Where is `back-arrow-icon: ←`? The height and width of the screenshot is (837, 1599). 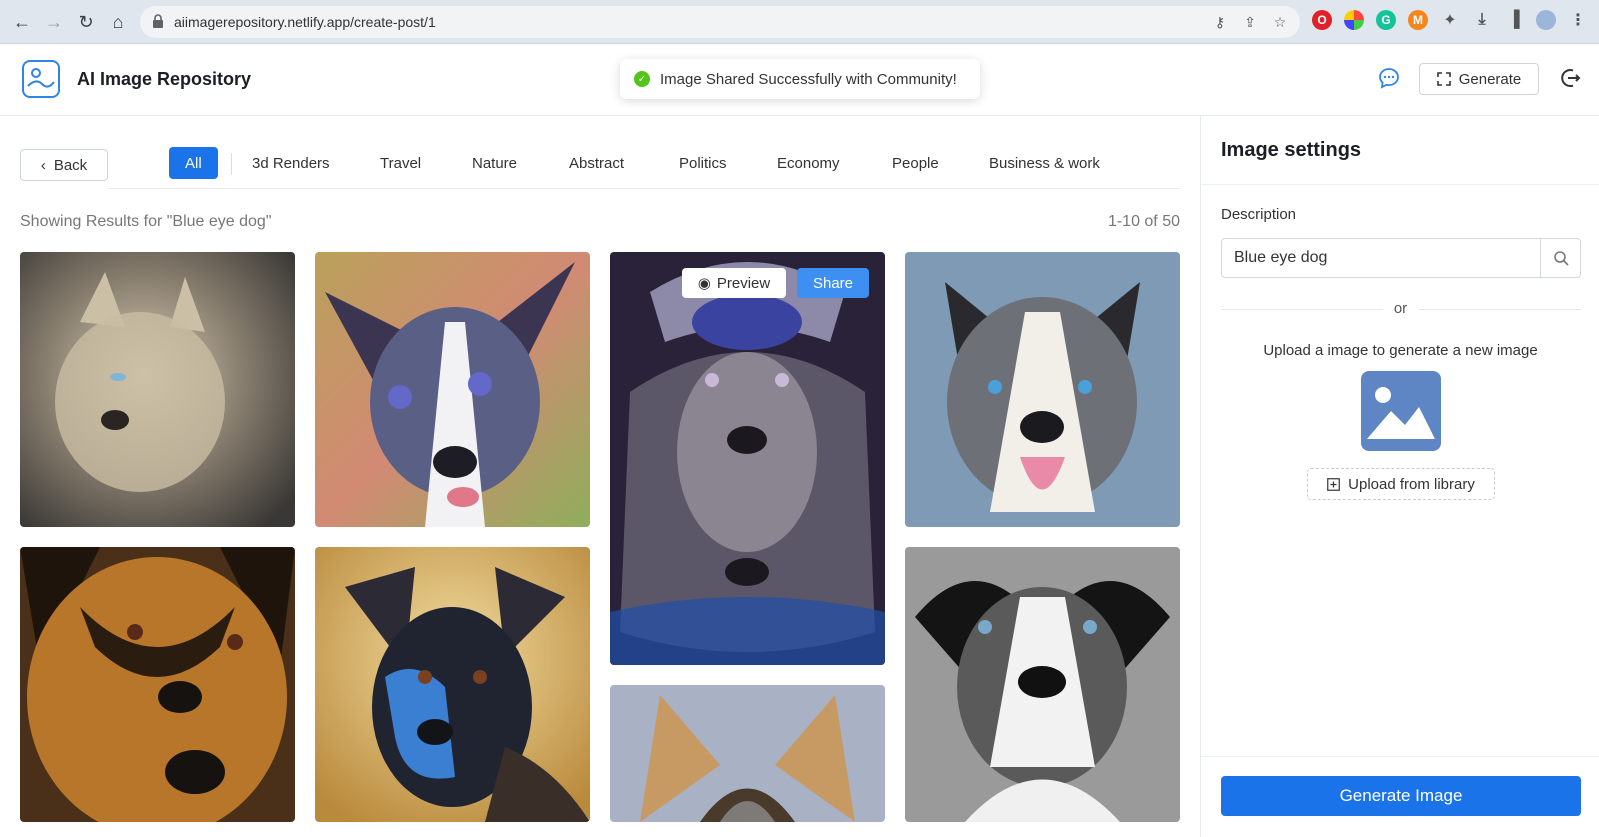 back-arrow-icon: ← is located at coordinates (22, 22).